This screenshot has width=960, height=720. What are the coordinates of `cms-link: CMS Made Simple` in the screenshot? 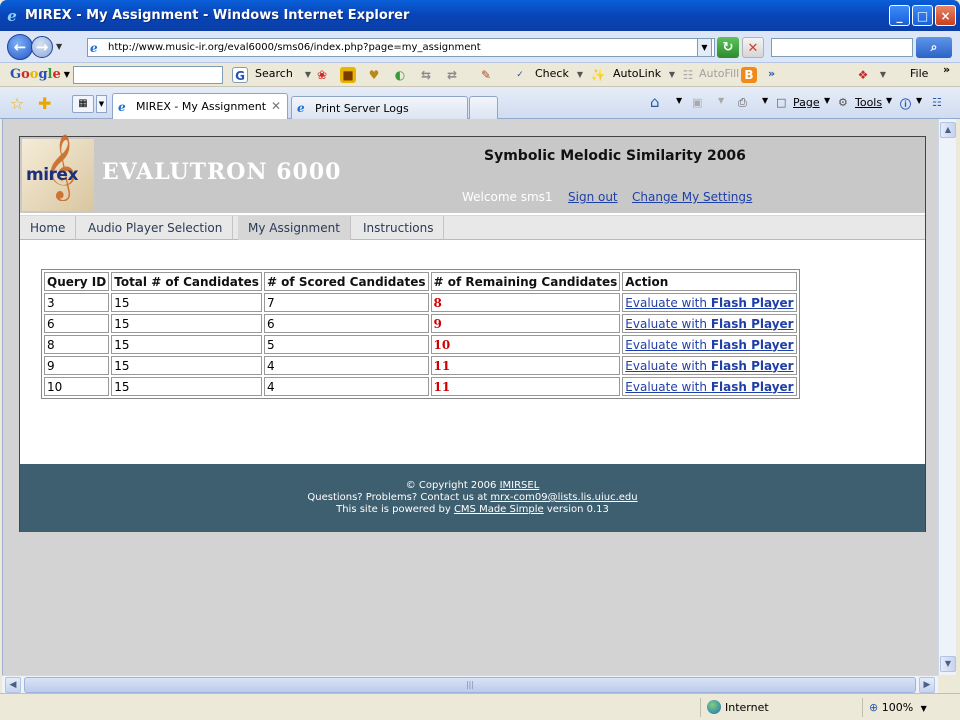 It's located at (499, 509).